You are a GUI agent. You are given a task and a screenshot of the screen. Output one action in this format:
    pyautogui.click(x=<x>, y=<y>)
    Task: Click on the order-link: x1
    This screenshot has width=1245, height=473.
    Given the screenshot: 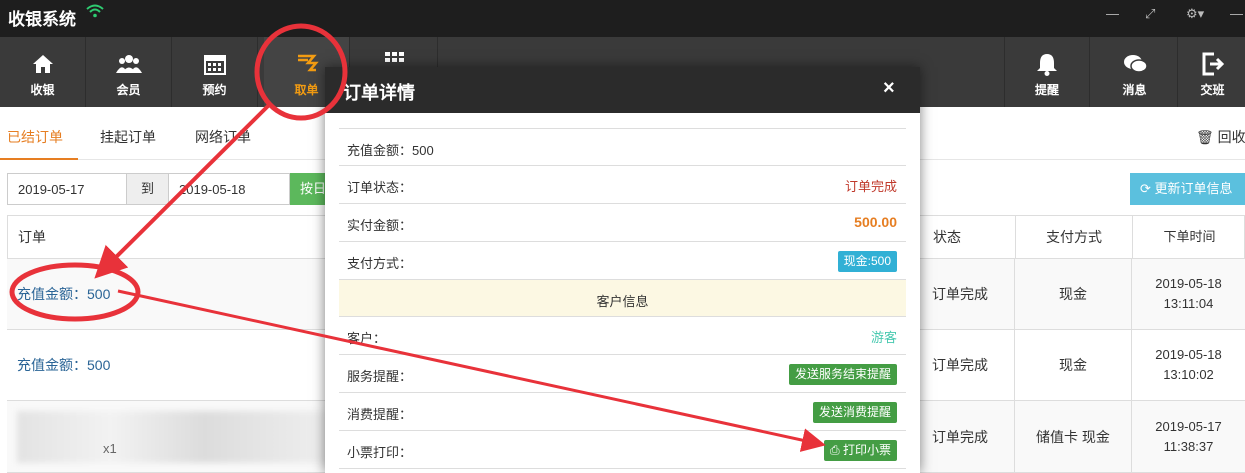 What is the action you would take?
    pyautogui.click(x=168, y=436)
    